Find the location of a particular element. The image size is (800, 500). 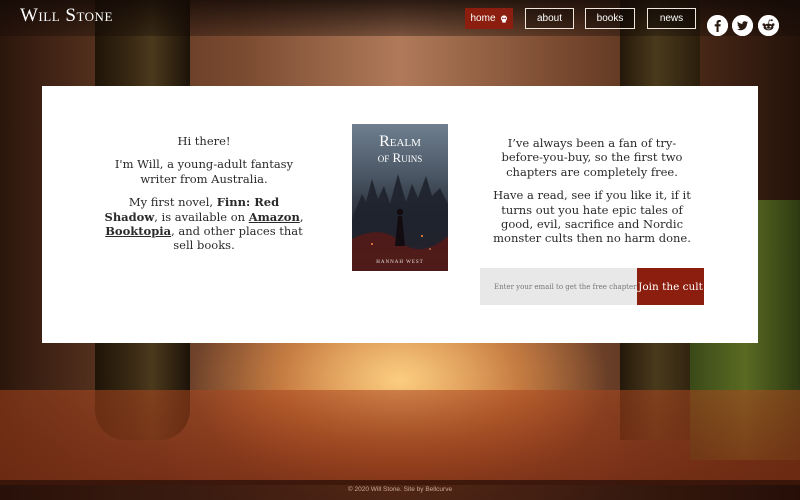

nav-news: news is located at coordinates (671, 18).